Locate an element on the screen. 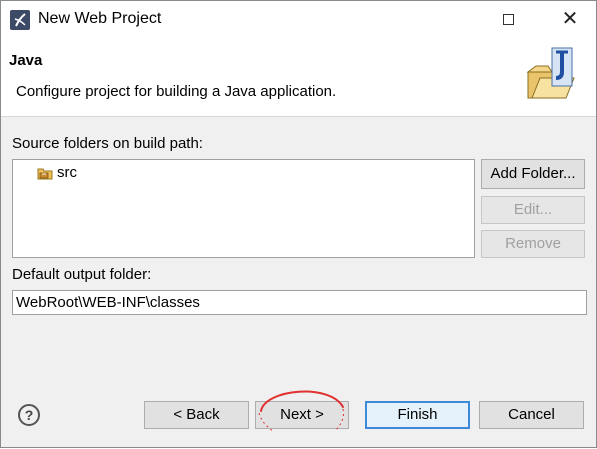 The width and height of the screenshot is (597, 449). java-folder-icon is located at coordinates (551, 75).